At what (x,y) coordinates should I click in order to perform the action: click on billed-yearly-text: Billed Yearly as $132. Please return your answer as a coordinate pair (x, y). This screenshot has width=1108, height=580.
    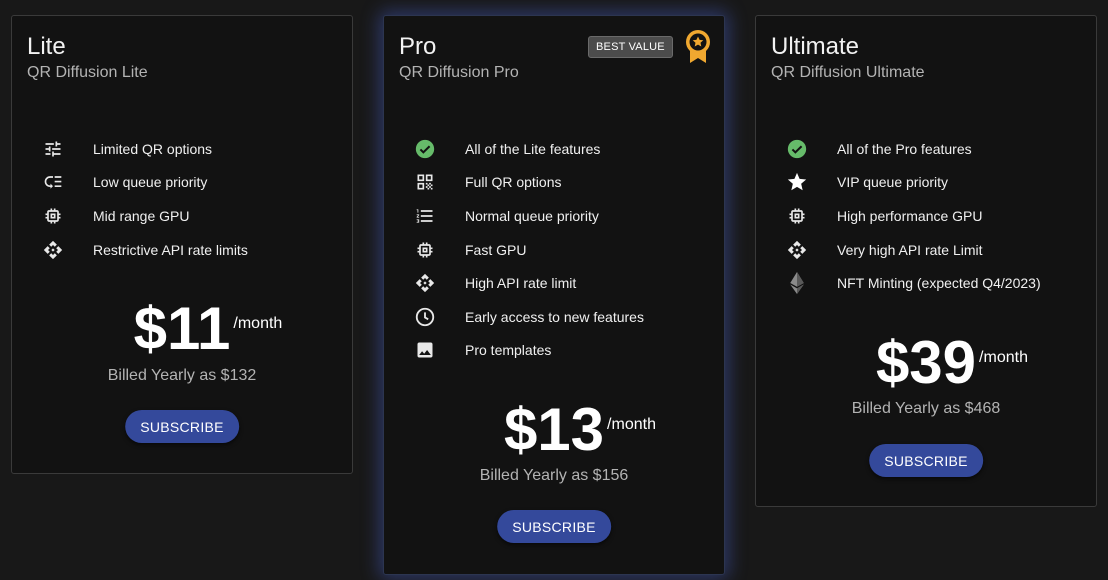
    Looking at the image, I should click on (182, 375).